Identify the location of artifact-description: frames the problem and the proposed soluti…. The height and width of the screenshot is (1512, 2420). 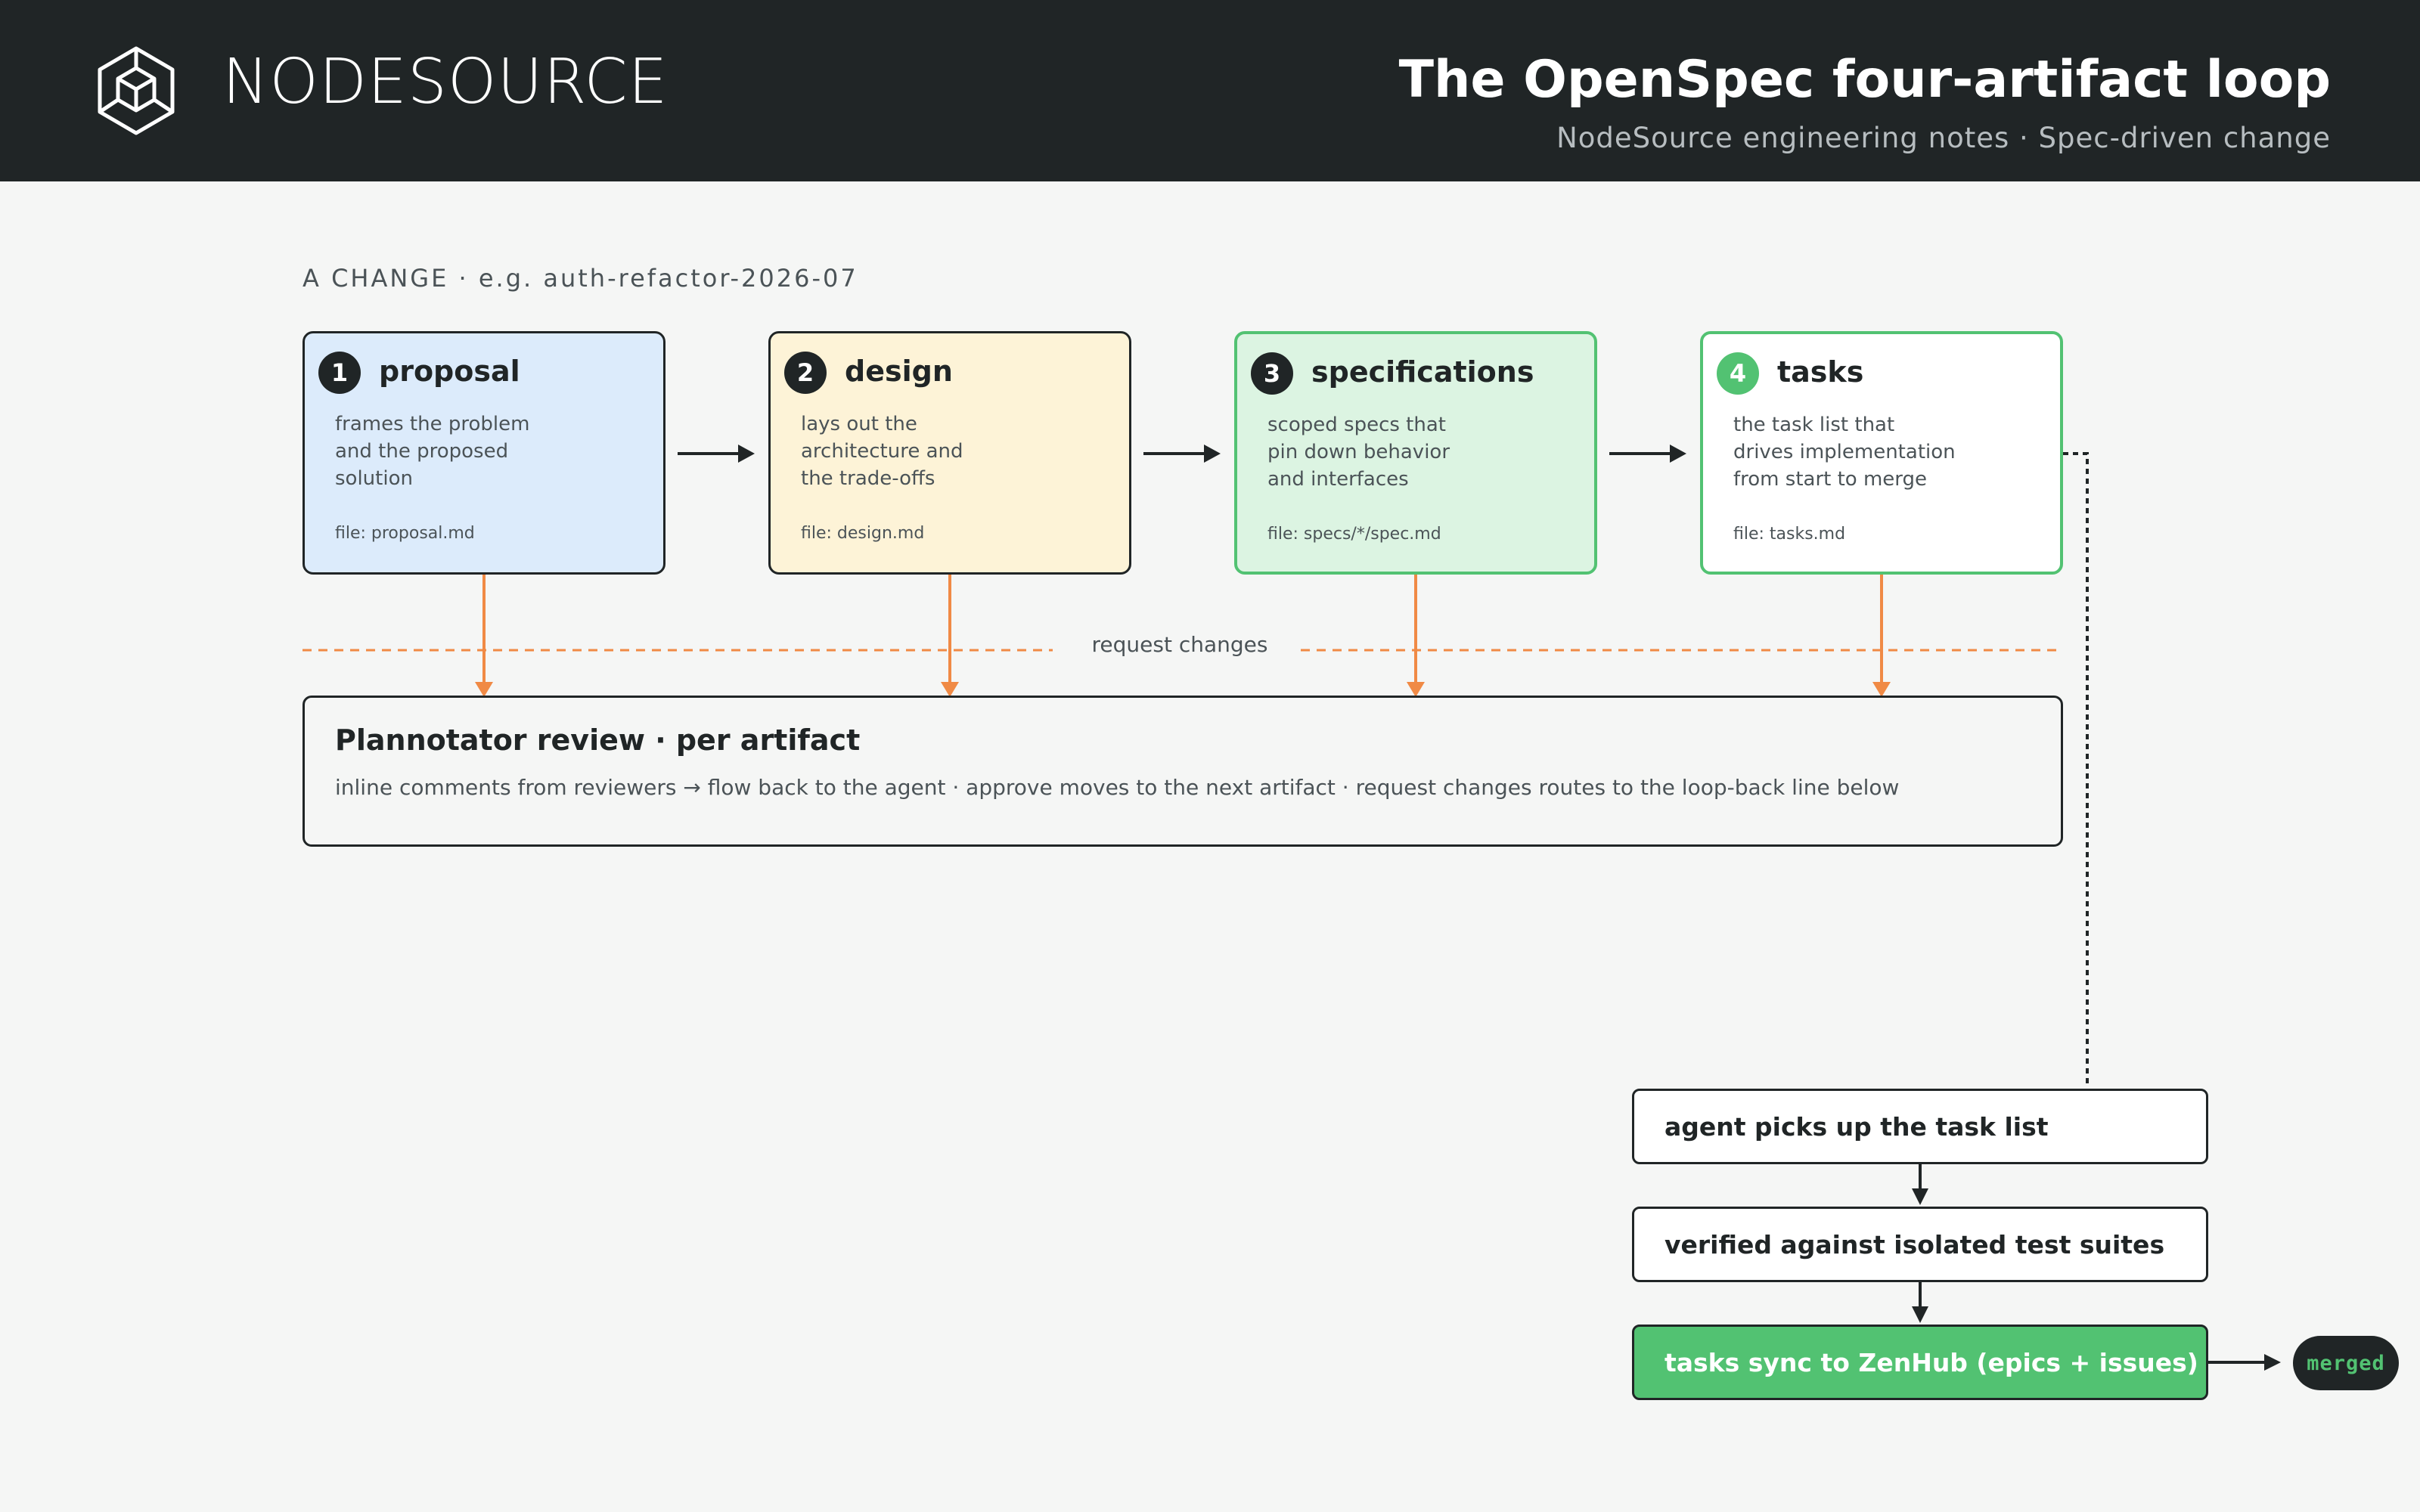
(432, 452).